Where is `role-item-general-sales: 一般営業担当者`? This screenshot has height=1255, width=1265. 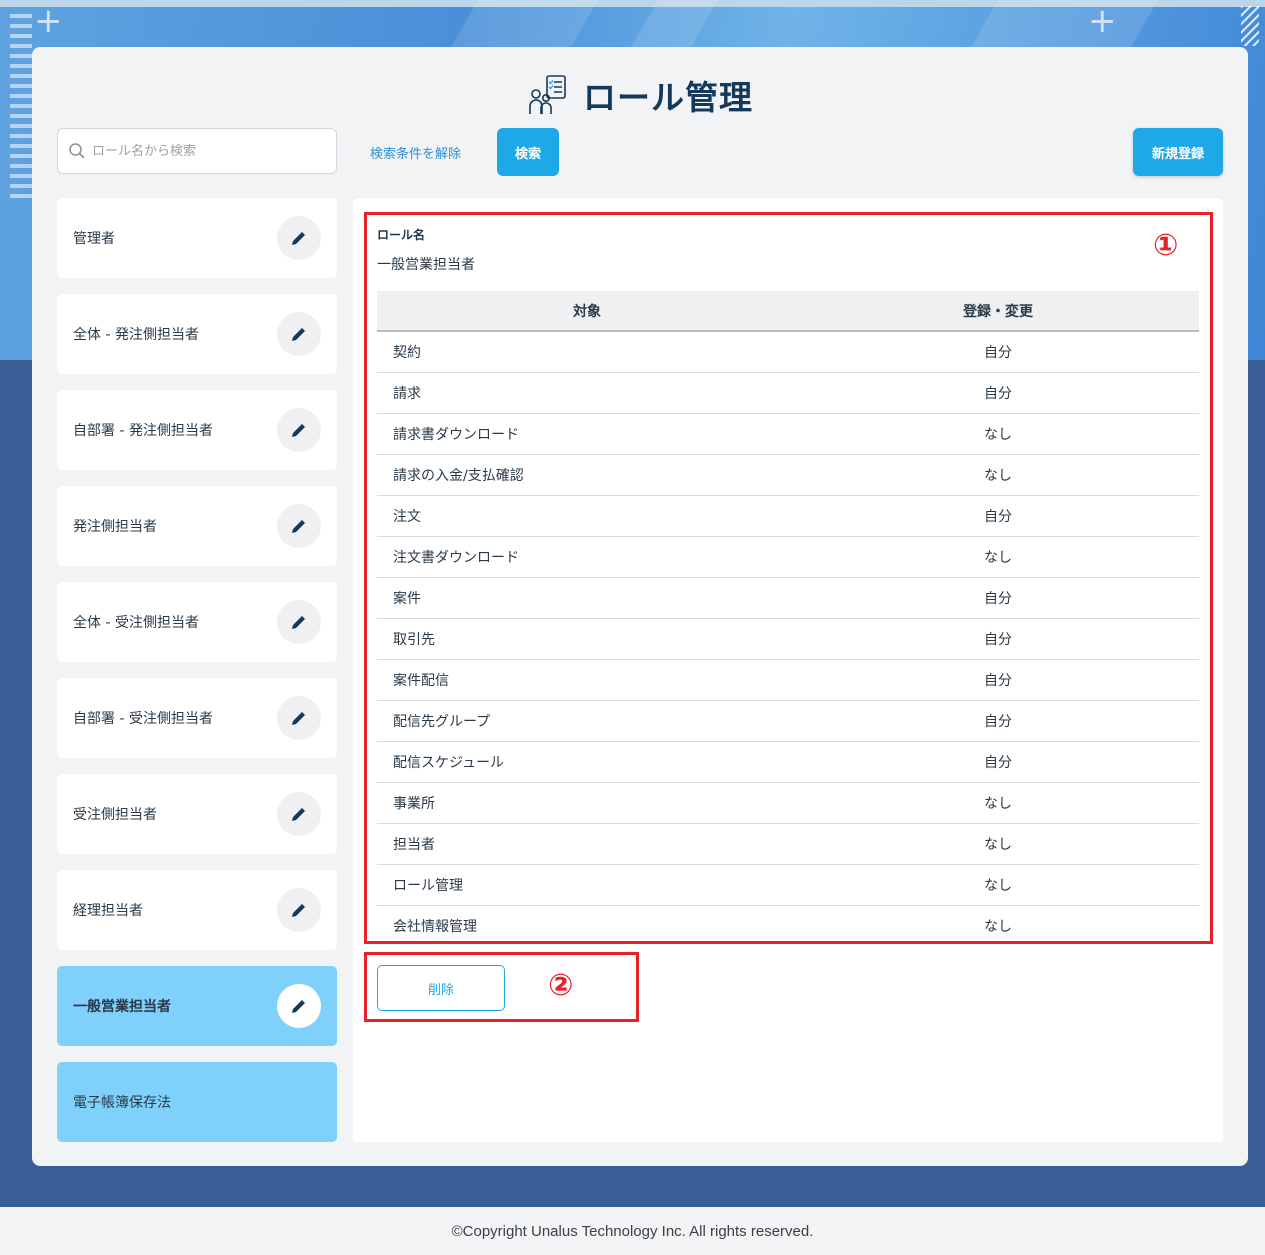 role-item-general-sales: 一般営業担当者 is located at coordinates (197, 1006).